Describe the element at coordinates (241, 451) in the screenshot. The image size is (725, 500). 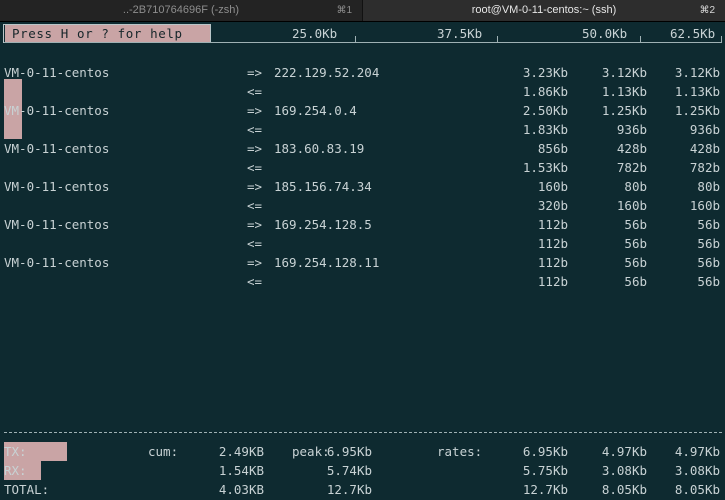
I see `total-cum: 2.49KB` at that location.